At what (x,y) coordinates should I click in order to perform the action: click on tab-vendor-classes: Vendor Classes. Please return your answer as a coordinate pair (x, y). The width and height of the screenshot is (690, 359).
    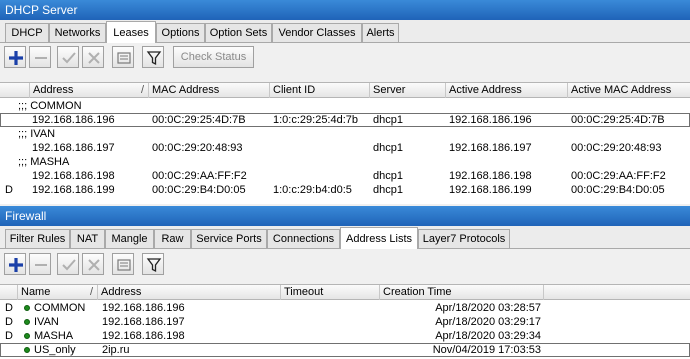
    Looking at the image, I should click on (317, 32).